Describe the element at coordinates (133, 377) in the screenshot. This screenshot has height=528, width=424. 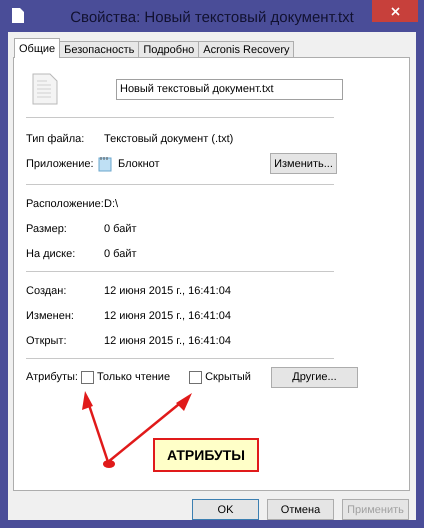
I see `checkbox-label: Только чтение` at that location.